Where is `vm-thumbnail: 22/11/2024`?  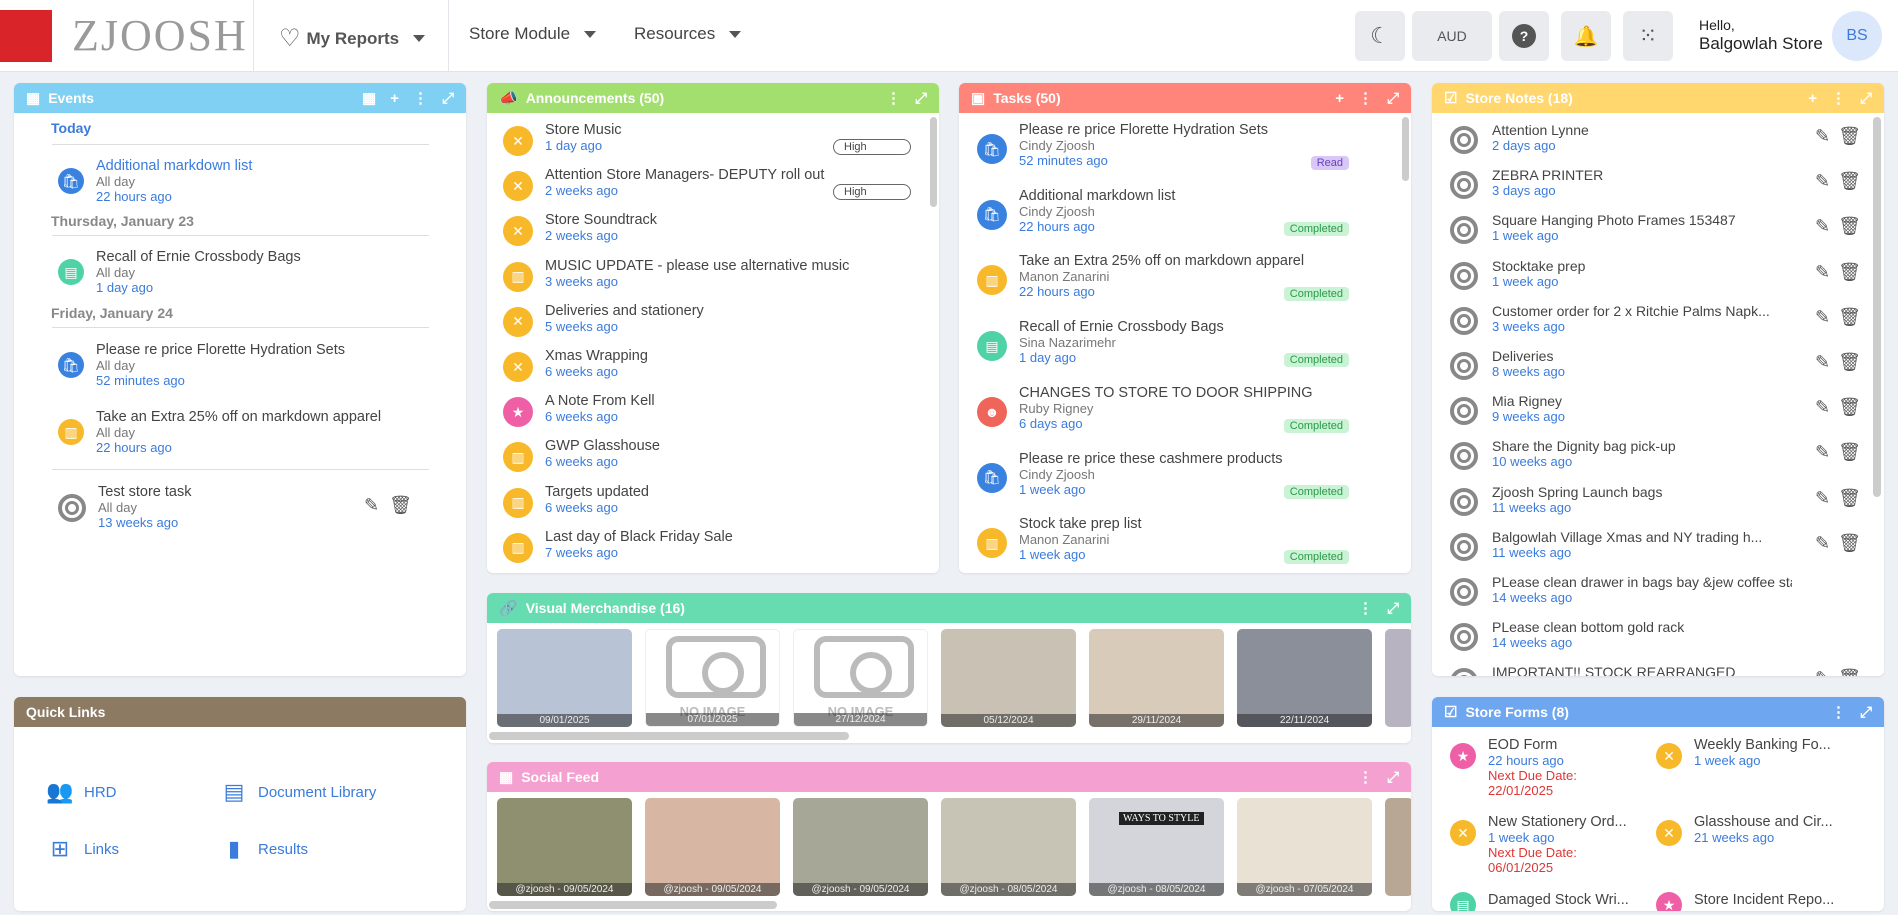 vm-thumbnail: 22/11/2024 is located at coordinates (1304, 678).